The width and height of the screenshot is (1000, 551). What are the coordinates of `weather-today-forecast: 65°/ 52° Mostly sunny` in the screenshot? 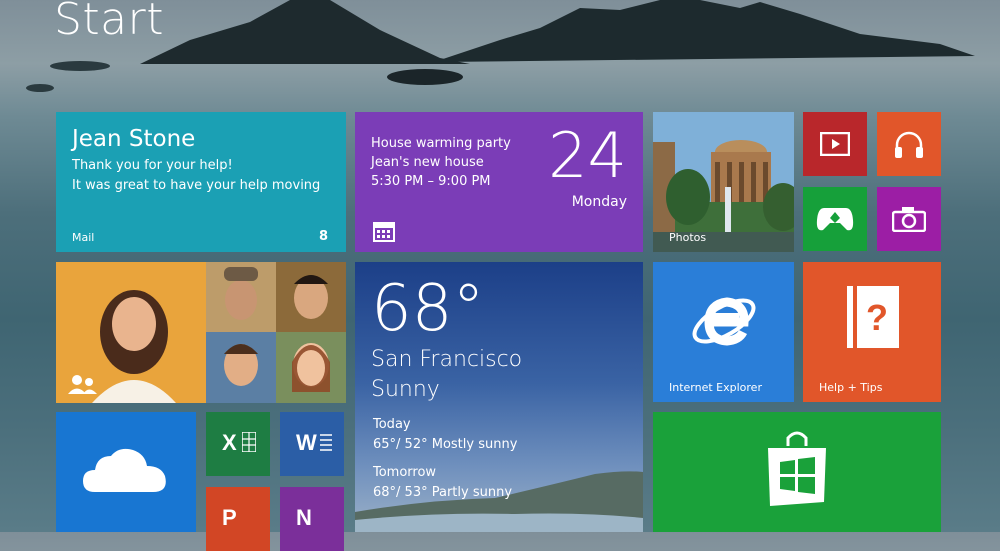 It's located at (445, 444).